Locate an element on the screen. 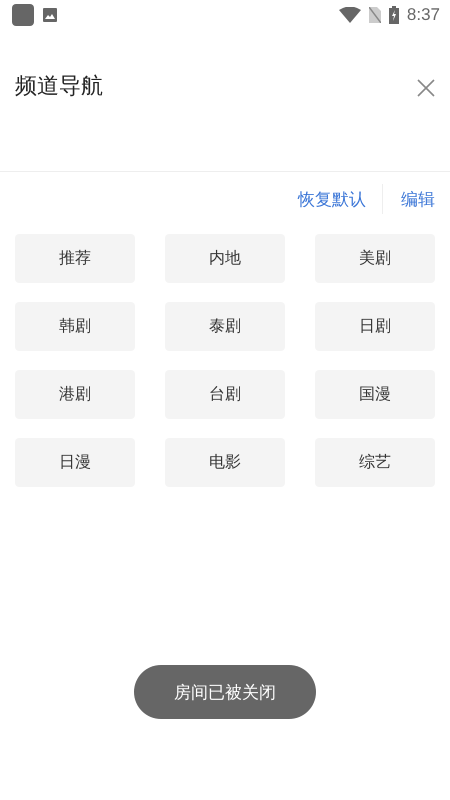 The width and height of the screenshot is (450, 800). channel-button: 台剧 is located at coordinates (225, 394).